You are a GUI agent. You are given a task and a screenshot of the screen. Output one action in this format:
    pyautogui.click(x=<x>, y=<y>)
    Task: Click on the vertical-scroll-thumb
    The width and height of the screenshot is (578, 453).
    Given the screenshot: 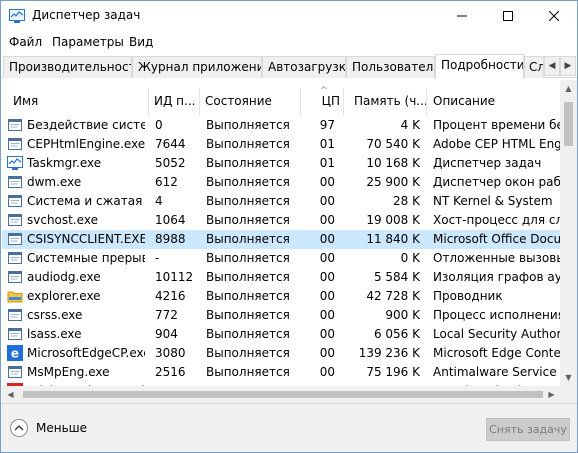 What is the action you would take?
    pyautogui.click(x=568, y=124)
    